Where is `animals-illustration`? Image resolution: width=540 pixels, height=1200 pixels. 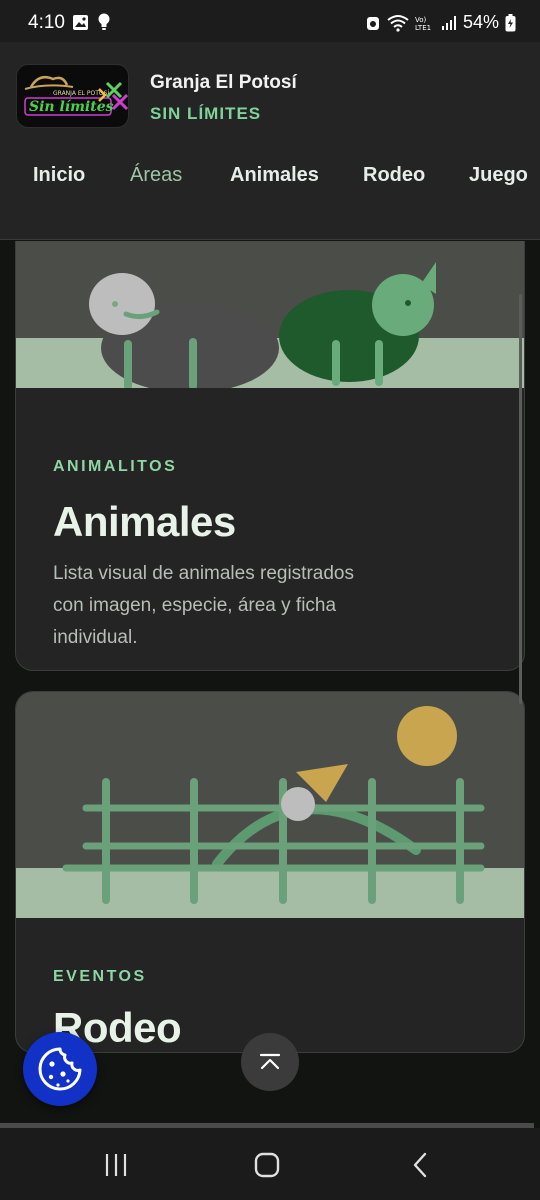
animals-illustration is located at coordinates (270, 314).